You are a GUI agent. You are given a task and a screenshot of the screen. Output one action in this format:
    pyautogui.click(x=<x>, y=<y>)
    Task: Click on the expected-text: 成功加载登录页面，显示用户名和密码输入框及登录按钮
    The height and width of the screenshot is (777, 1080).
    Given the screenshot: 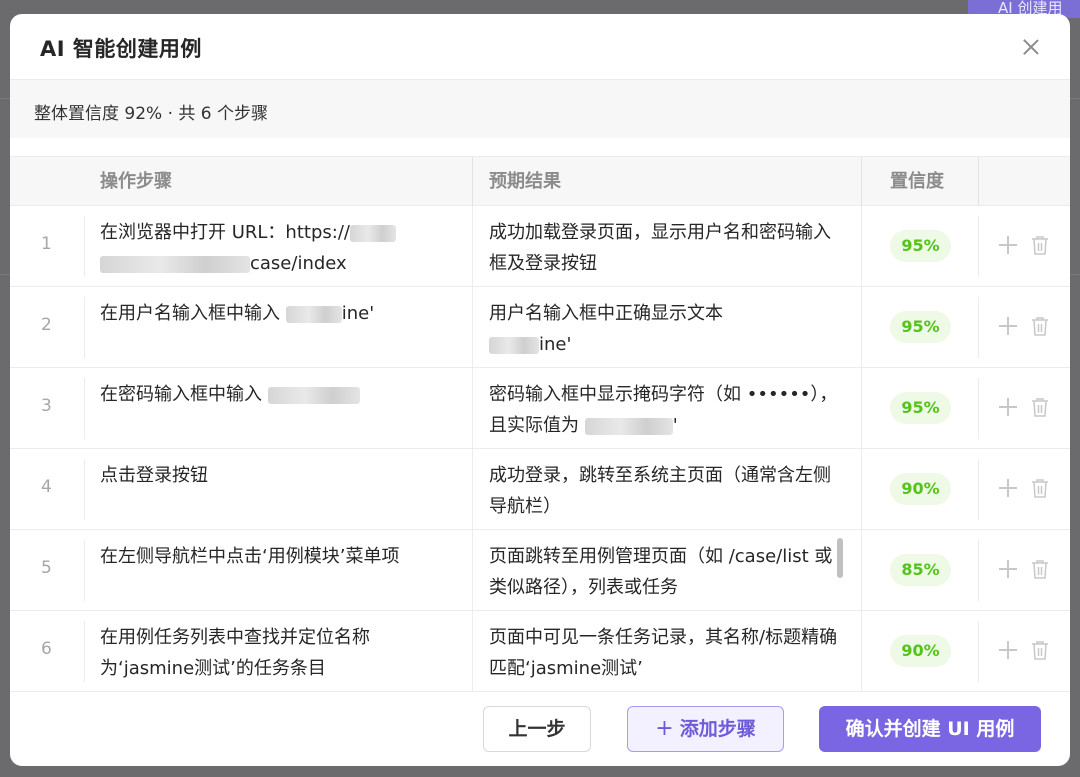 What is the action you would take?
    pyautogui.click(x=666, y=248)
    